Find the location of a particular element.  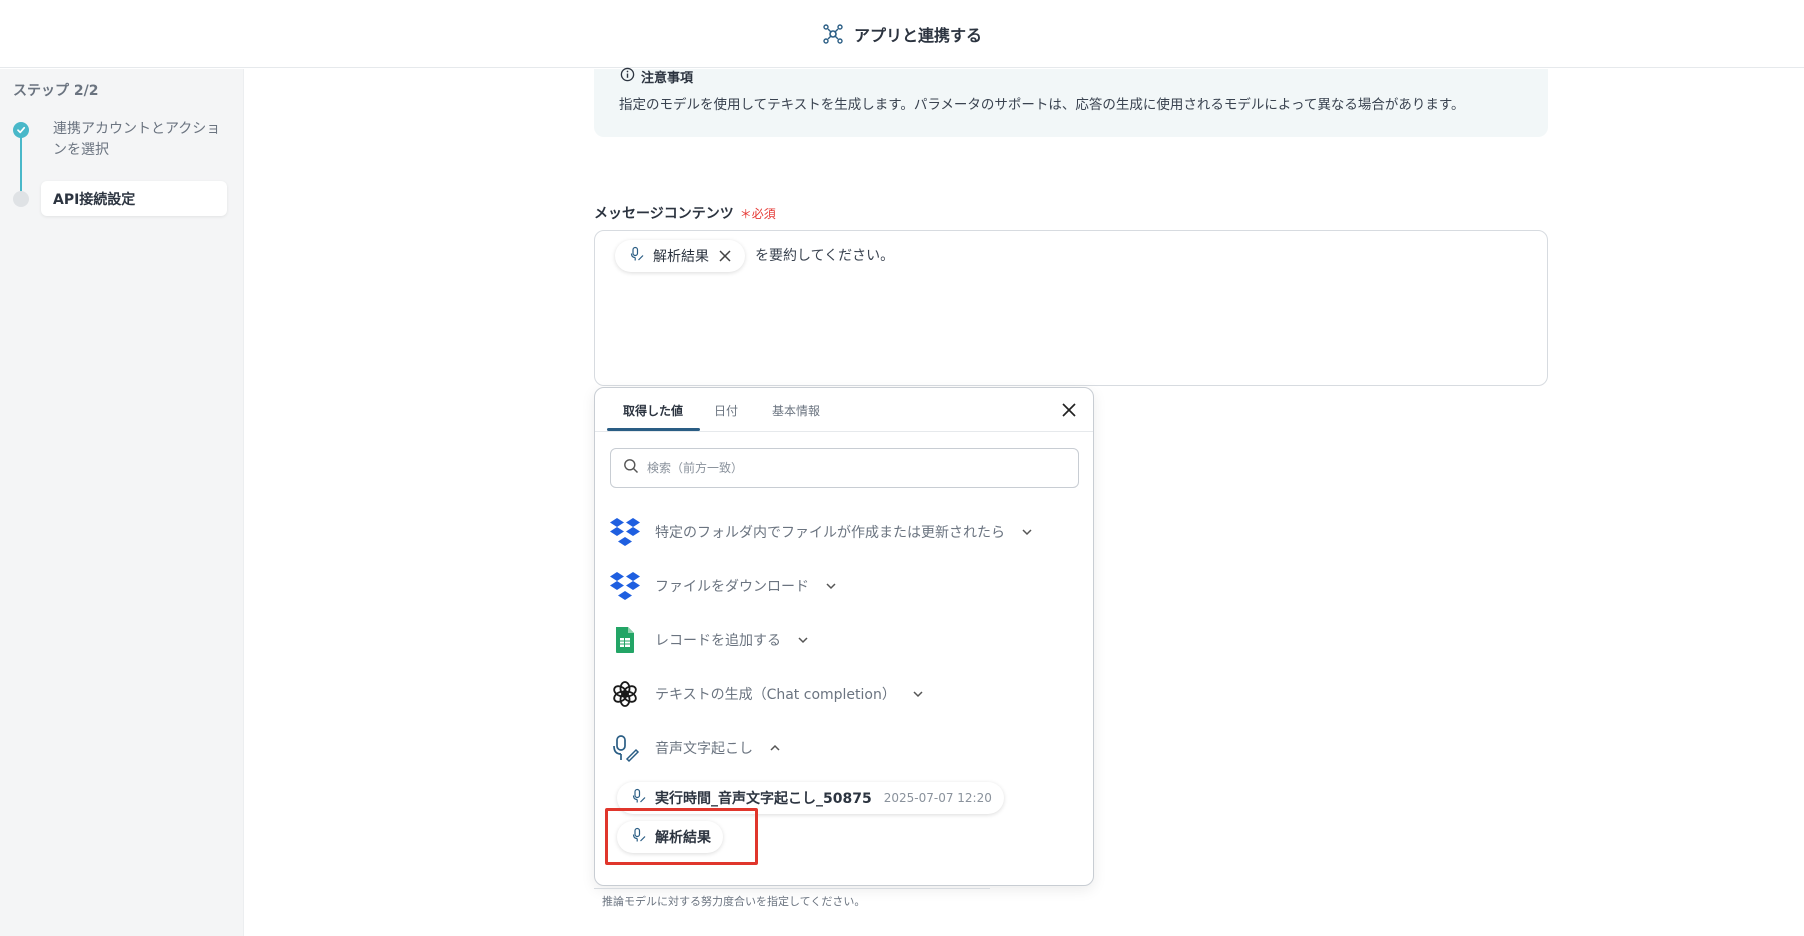

message-content-input: 解析結果 を要約してください。 is located at coordinates (1071, 308).